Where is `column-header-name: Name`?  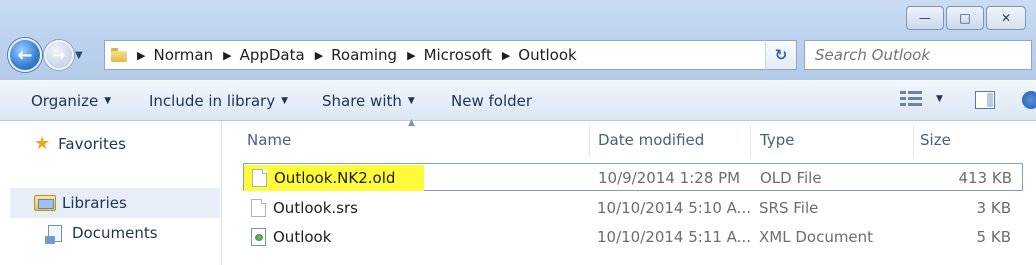
column-header-name: Name is located at coordinates (269, 140).